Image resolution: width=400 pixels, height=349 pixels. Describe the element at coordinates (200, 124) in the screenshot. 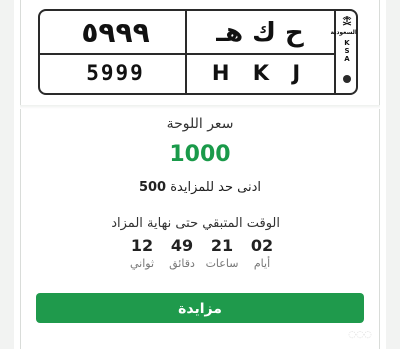

I see `price-label: سعر اللوحة` at that location.